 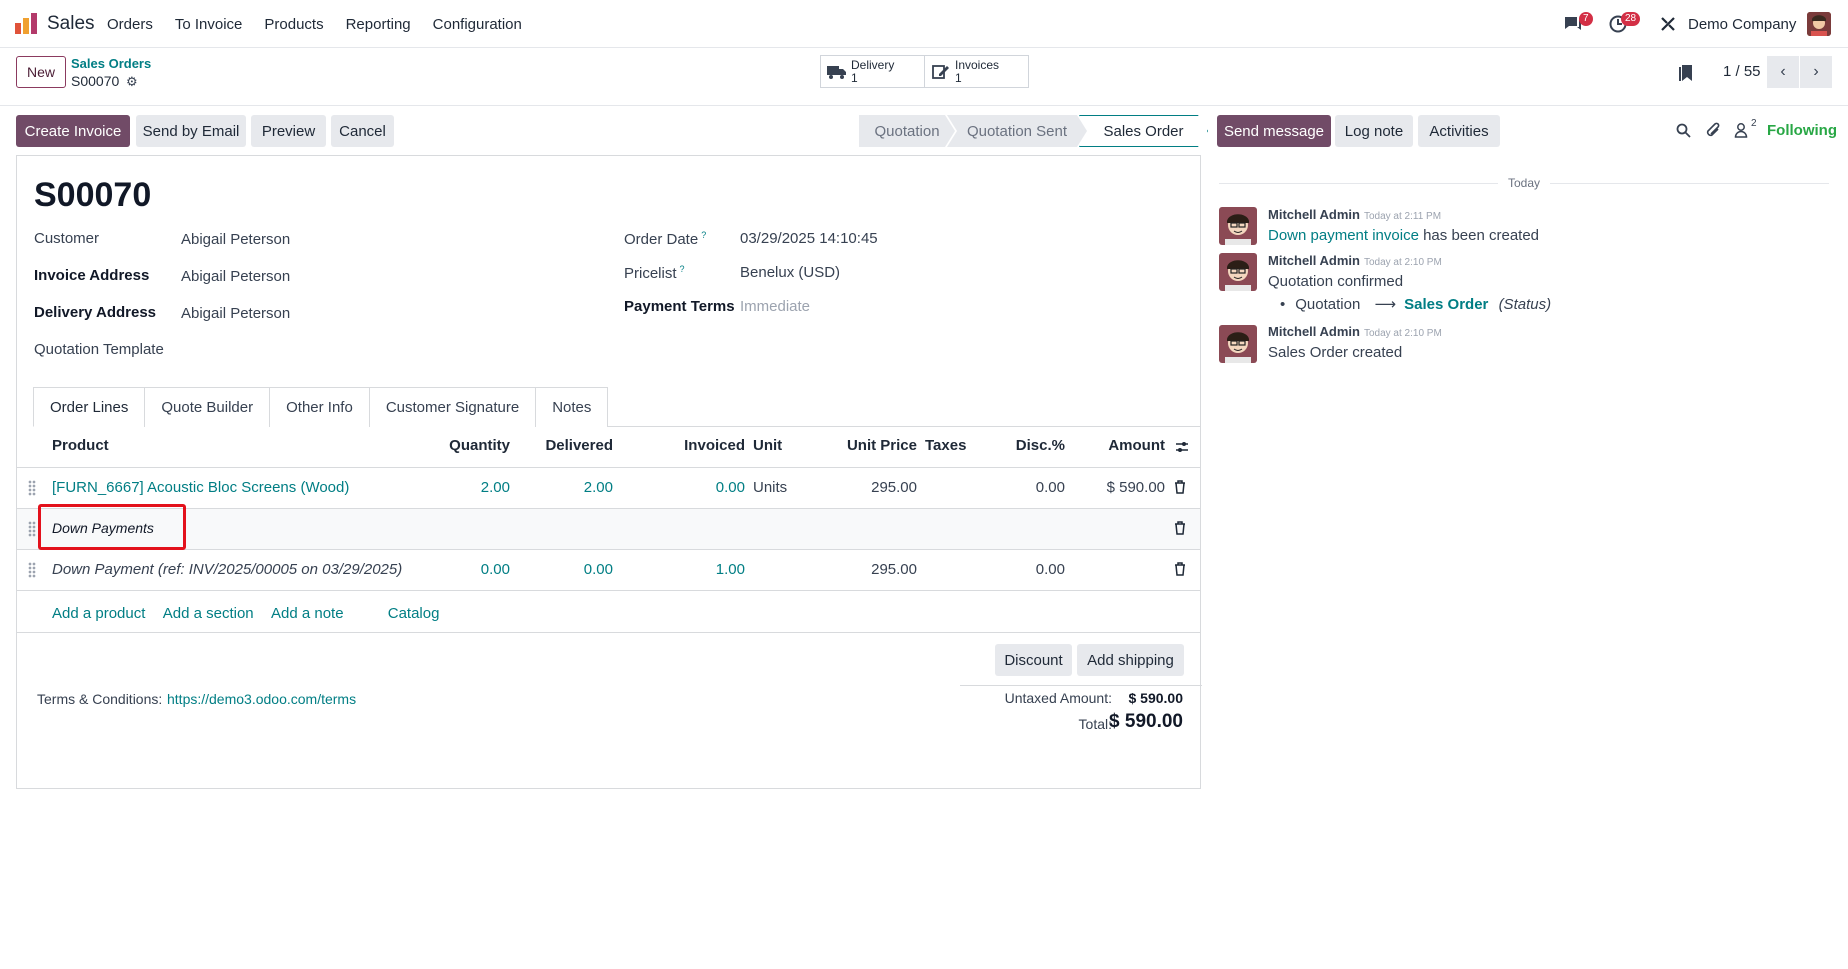 I want to click on tools-icon, so click(x=1668, y=24).